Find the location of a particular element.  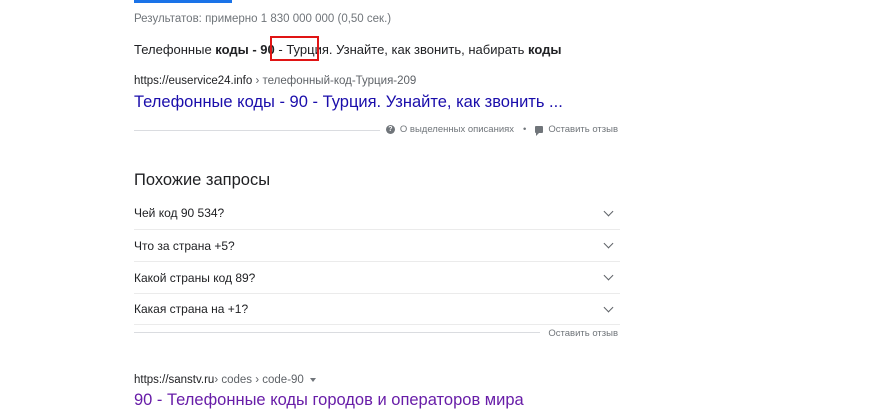

result-path: › телефонный-код-Турция-209 is located at coordinates (334, 81).